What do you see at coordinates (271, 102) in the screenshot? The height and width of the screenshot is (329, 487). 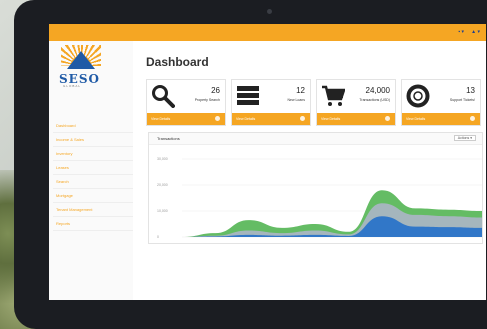 I see `stat-card-new-loans: 12 New Loans View Details` at bounding box center [271, 102].